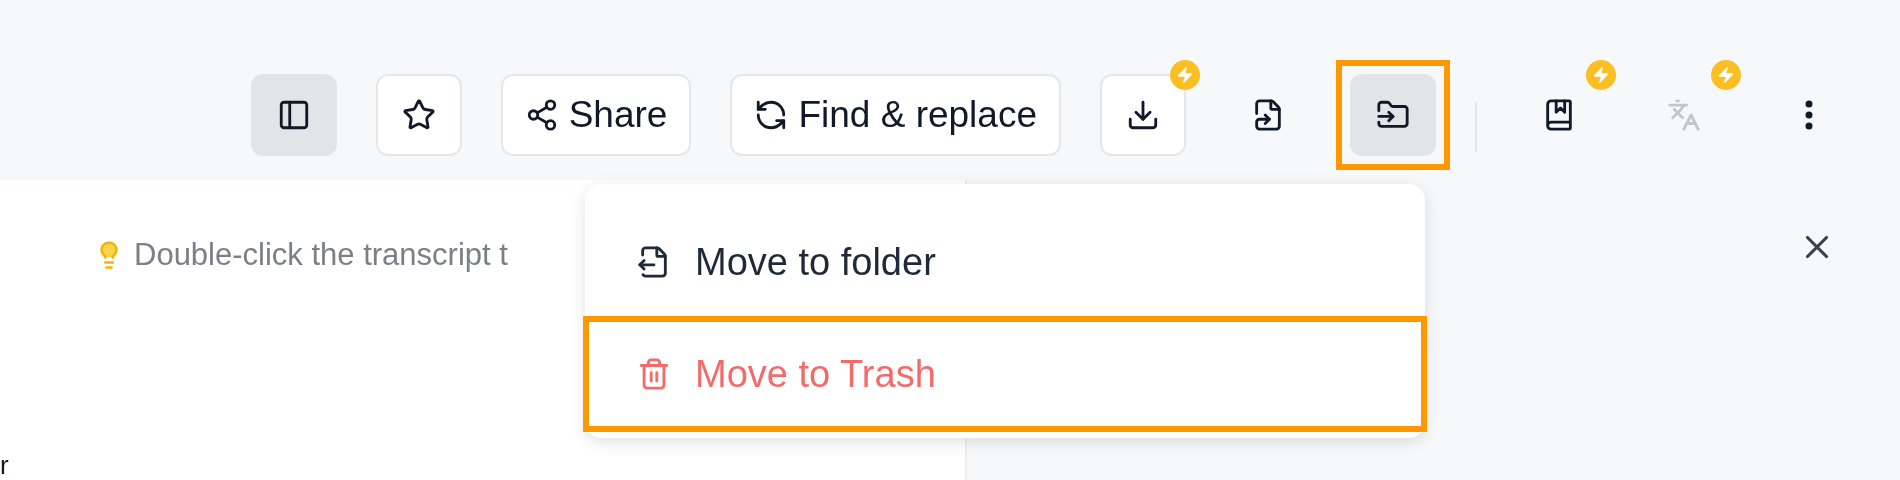  What do you see at coordinates (4, 465) in the screenshot?
I see `transcript-text: r` at bounding box center [4, 465].